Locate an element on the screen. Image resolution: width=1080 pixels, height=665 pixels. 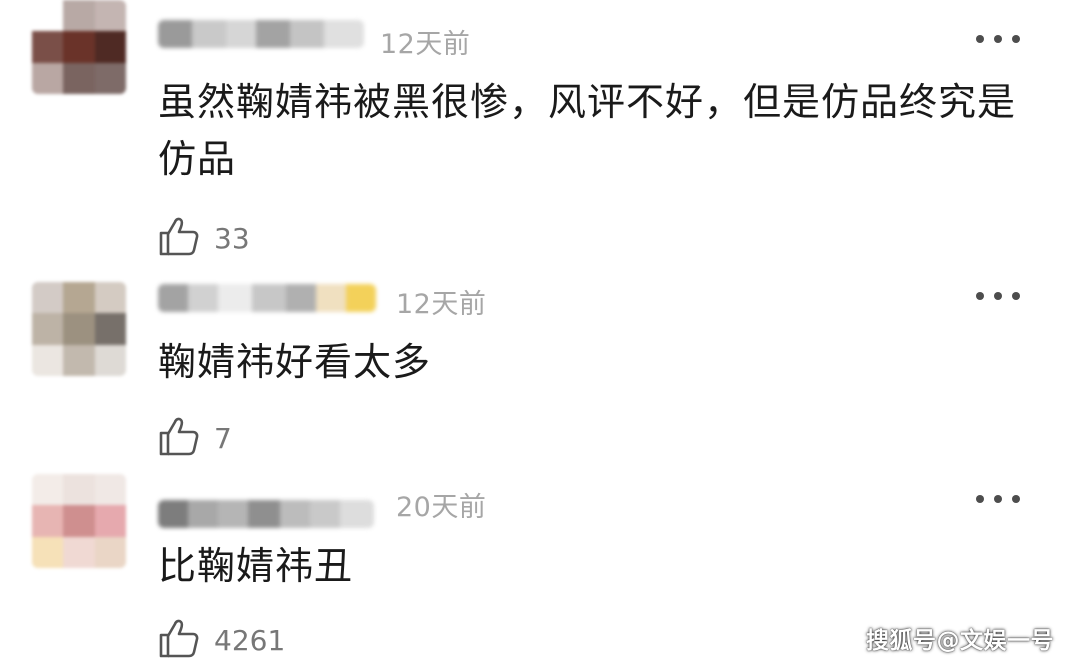
like-count: 7 is located at coordinates (223, 438).